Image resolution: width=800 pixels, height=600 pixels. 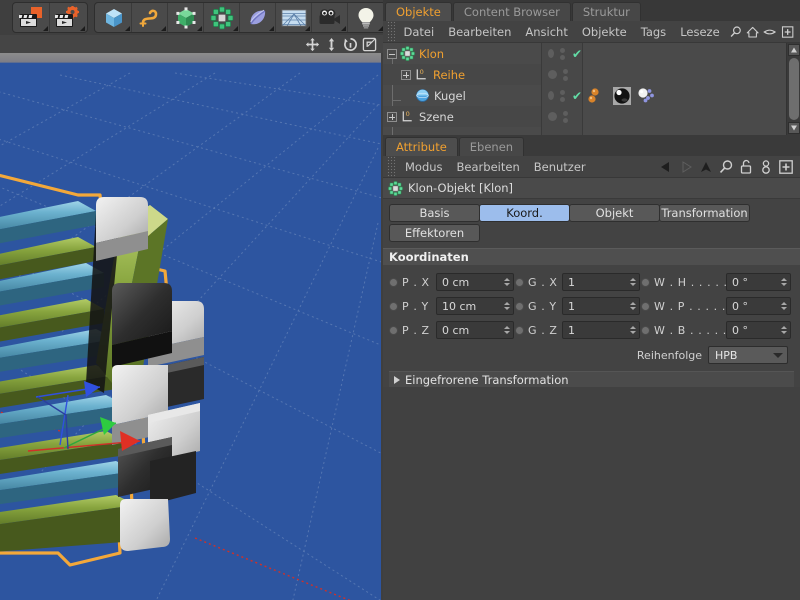 I want to click on object-tree: Klon 0 Reihe Kugel 0 Szene, so click(x=462, y=89).